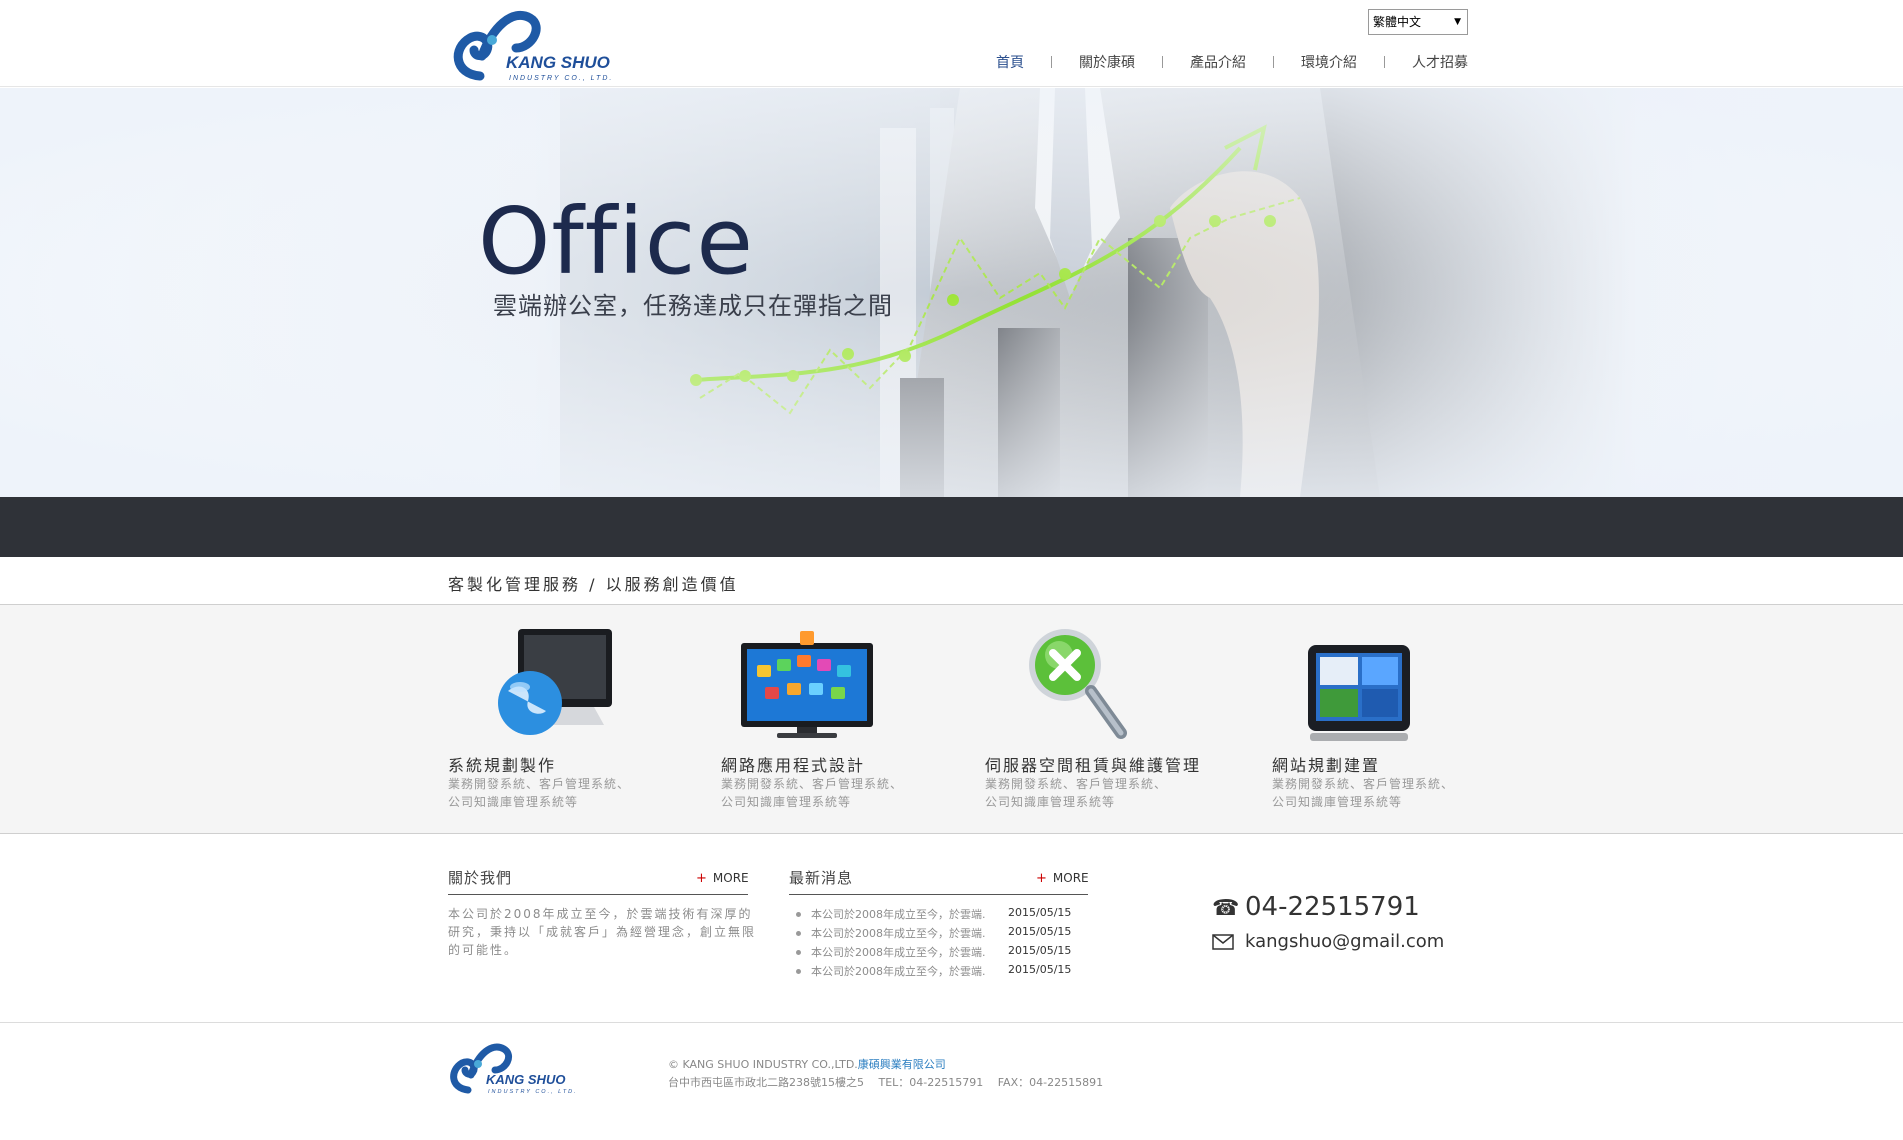  What do you see at coordinates (1218, 62) in the screenshot?
I see `nav-item-products: 產品介紹` at bounding box center [1218, 62].